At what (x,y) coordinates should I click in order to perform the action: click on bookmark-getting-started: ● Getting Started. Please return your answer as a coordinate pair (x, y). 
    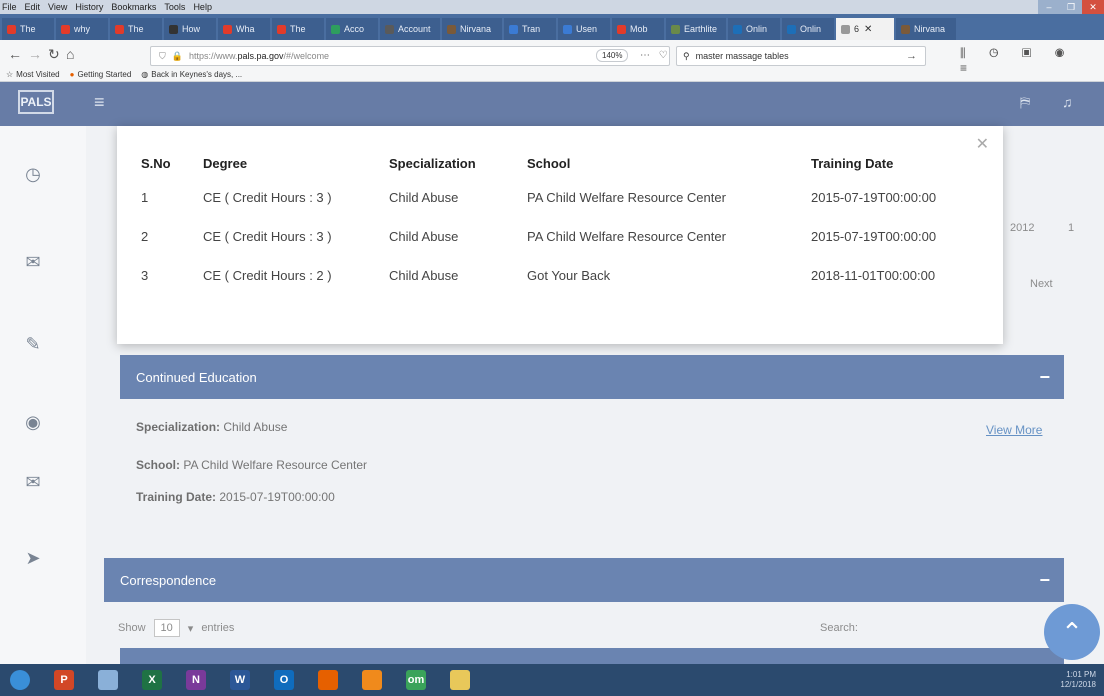
    Looking at the image, I should click on (101, 74).